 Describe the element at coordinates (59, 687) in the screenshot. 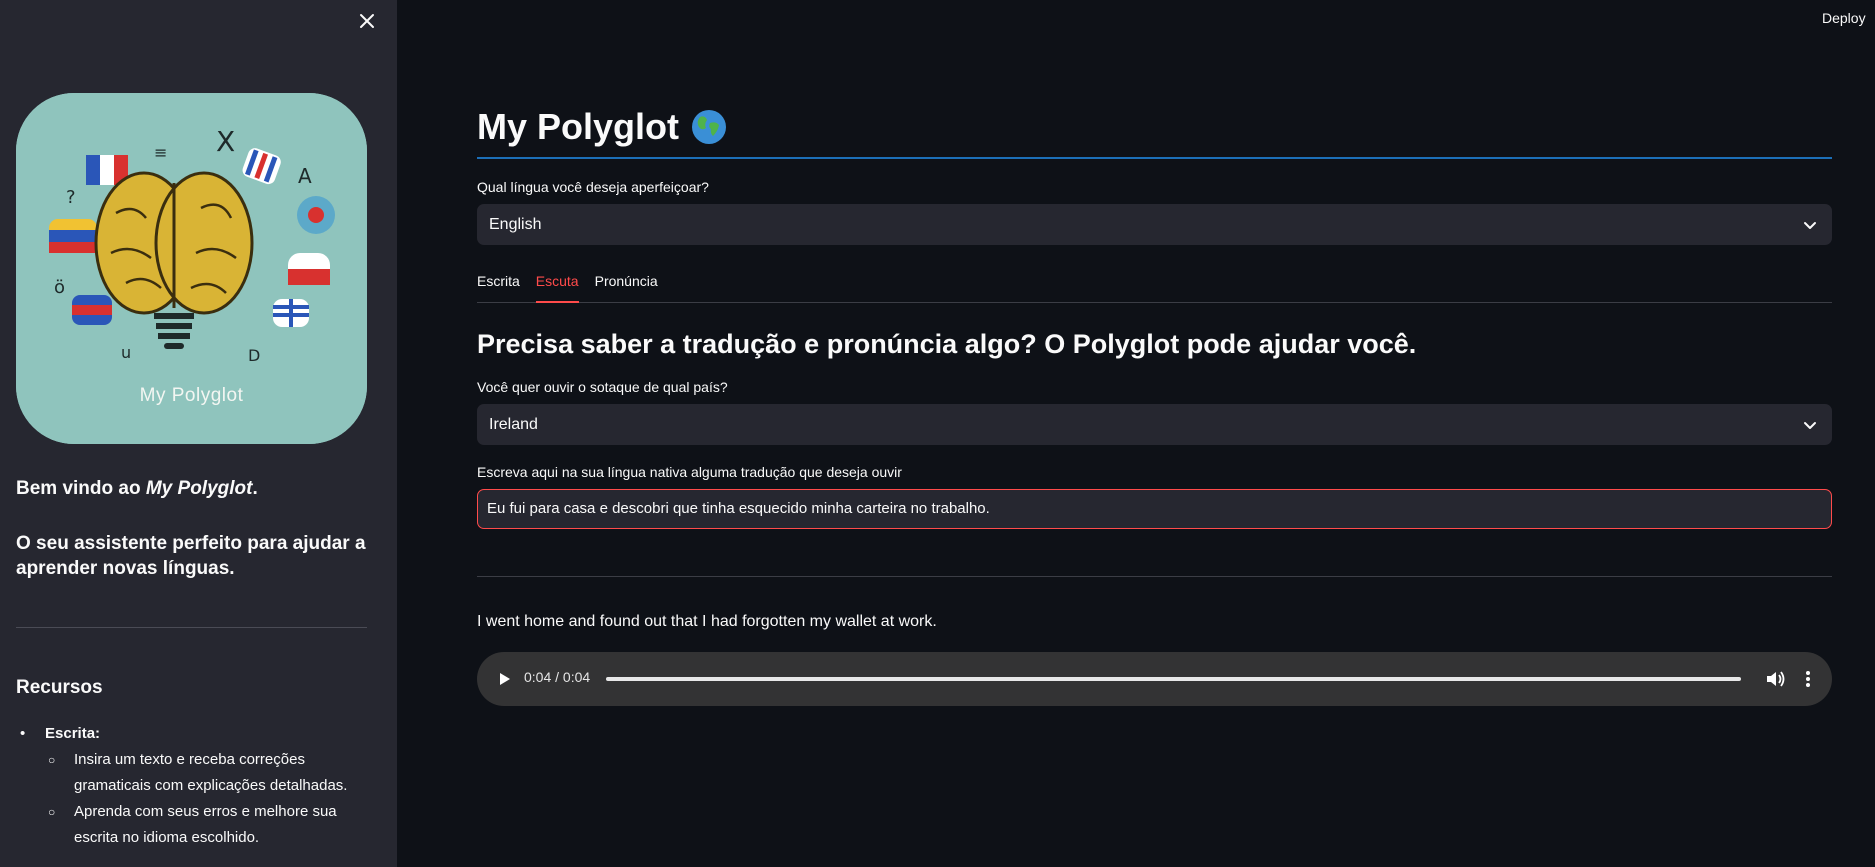

I see `resources-title: Recursos` at that location.